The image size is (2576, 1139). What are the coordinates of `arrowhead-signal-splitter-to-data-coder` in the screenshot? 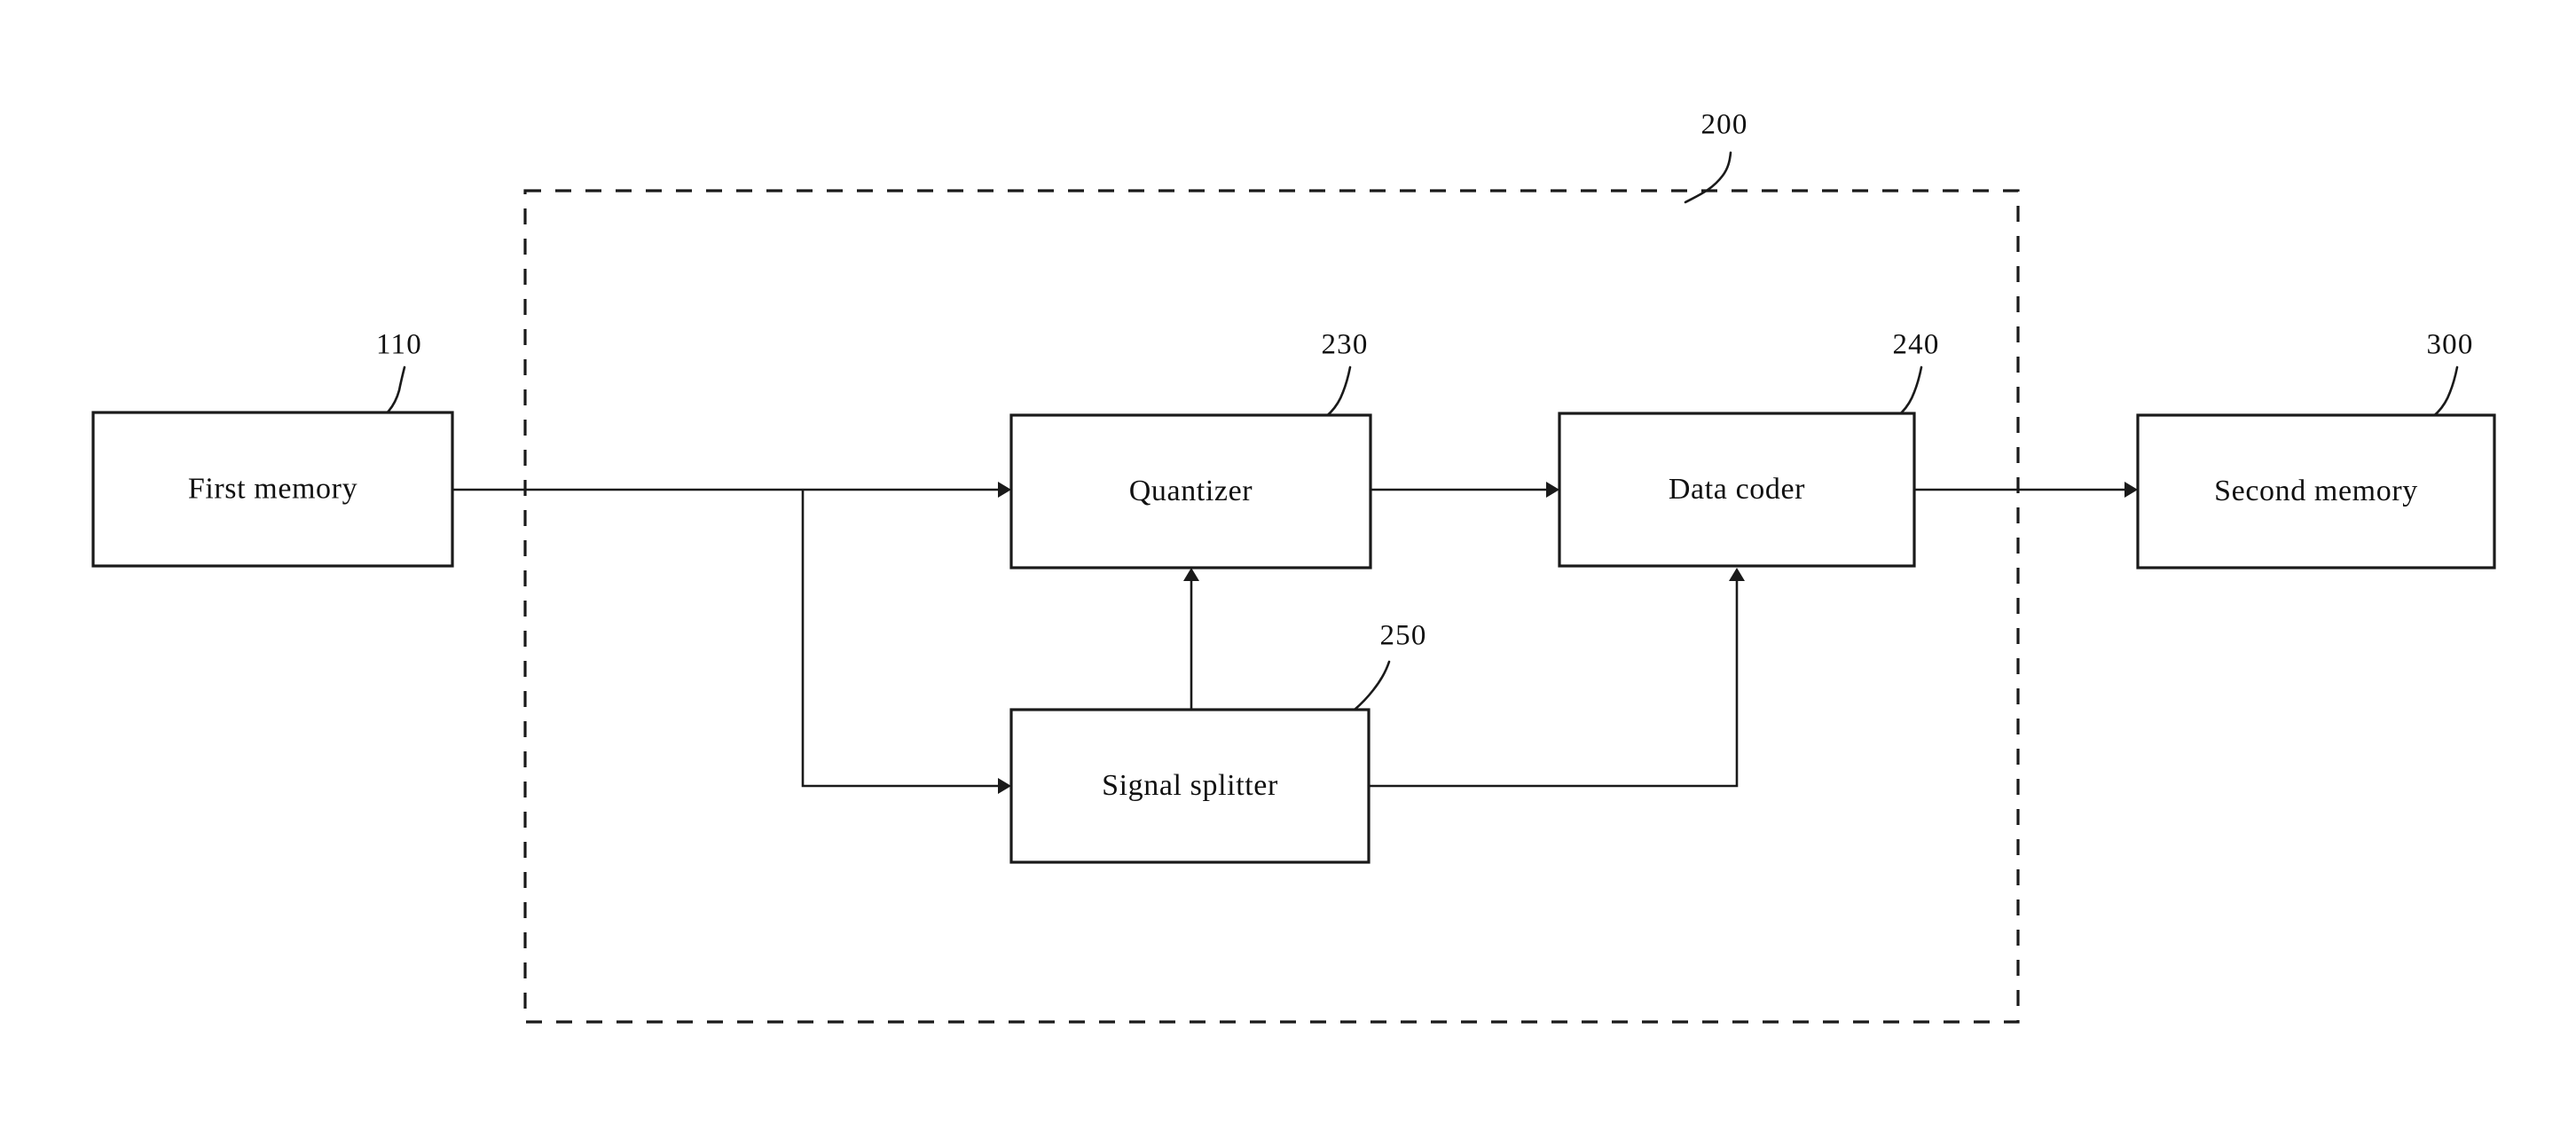 It's located at (1737, 574).